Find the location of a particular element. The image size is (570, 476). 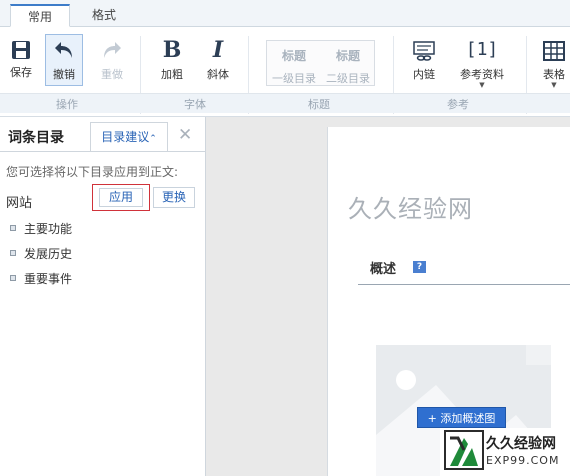

table-button: 表格 ▼ is located at coordinates (554, 62).